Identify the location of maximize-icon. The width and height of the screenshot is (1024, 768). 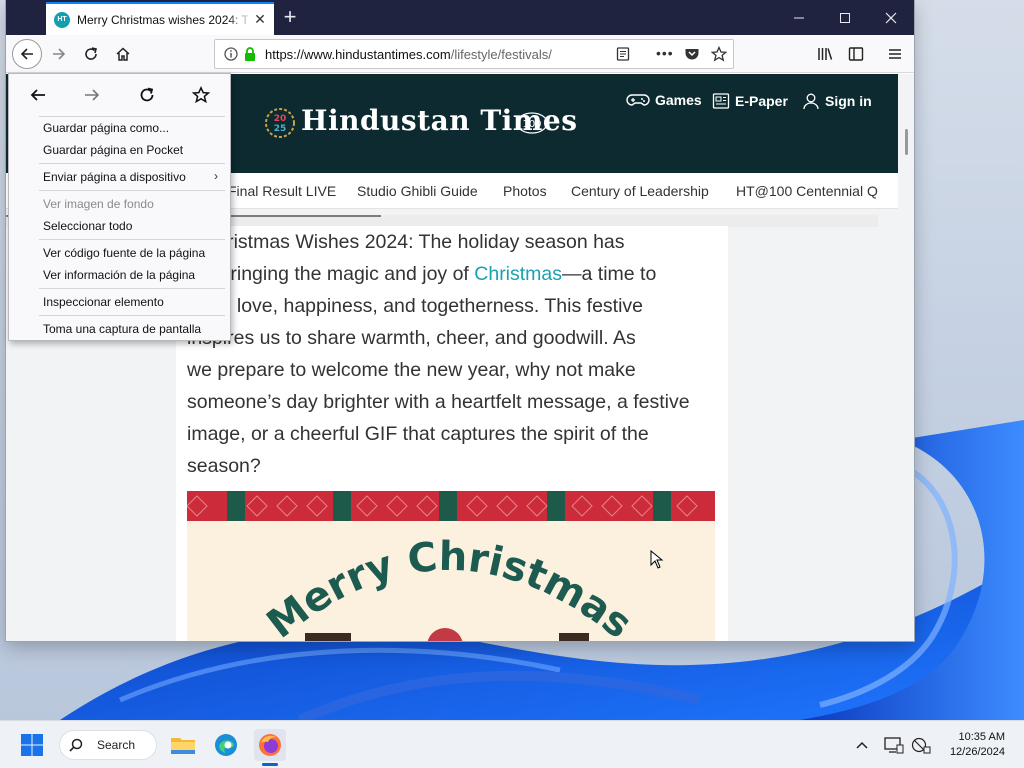
(845, 17).